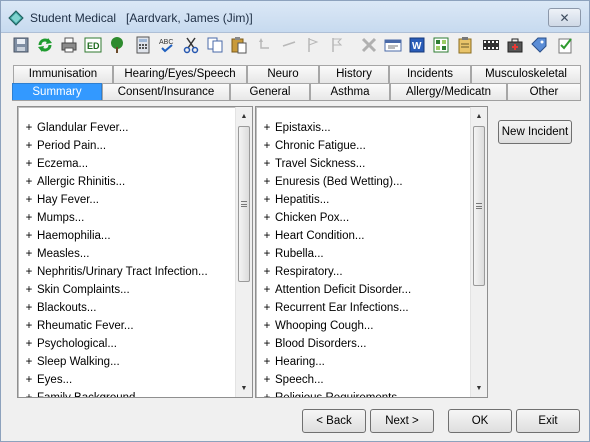 This screenshot has width=590, height=442. Describe the element at coordinates (548, 421) in the screenshot. I see `exit-button: Exit` at that location.